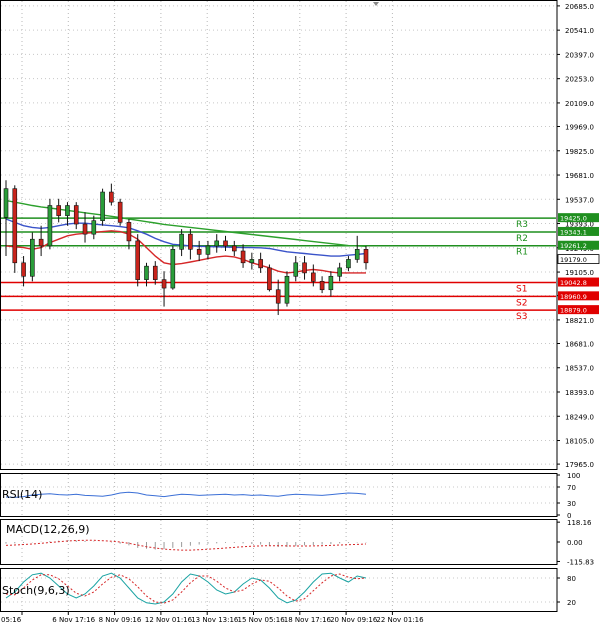 This screenshot has width=600, height=630. I want to click on macd-label: MACD(12,26,9), so click(48, 529).